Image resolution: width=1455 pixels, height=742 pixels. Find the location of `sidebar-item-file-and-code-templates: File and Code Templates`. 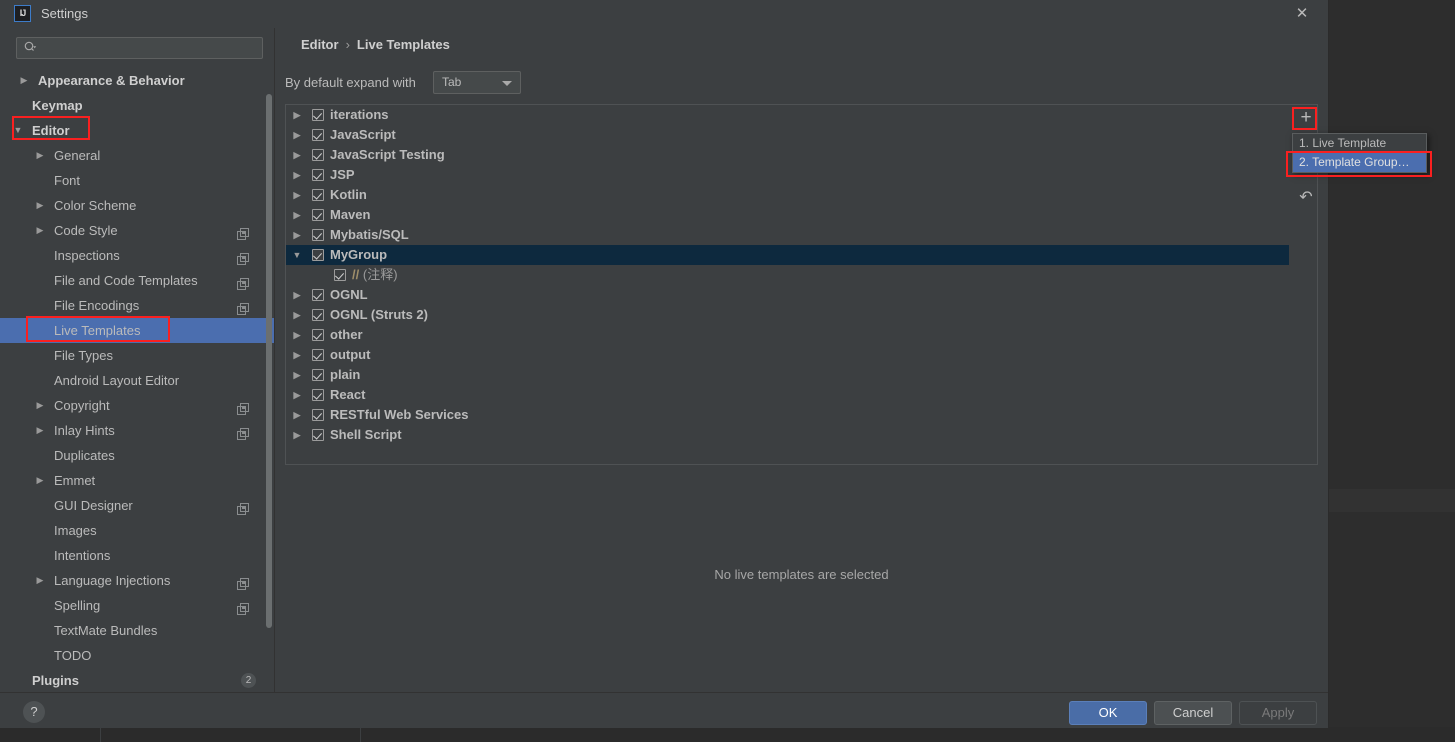

sidebar-item-file-and-code-templates: File and Code Templates is located at coordinates (137, 280).